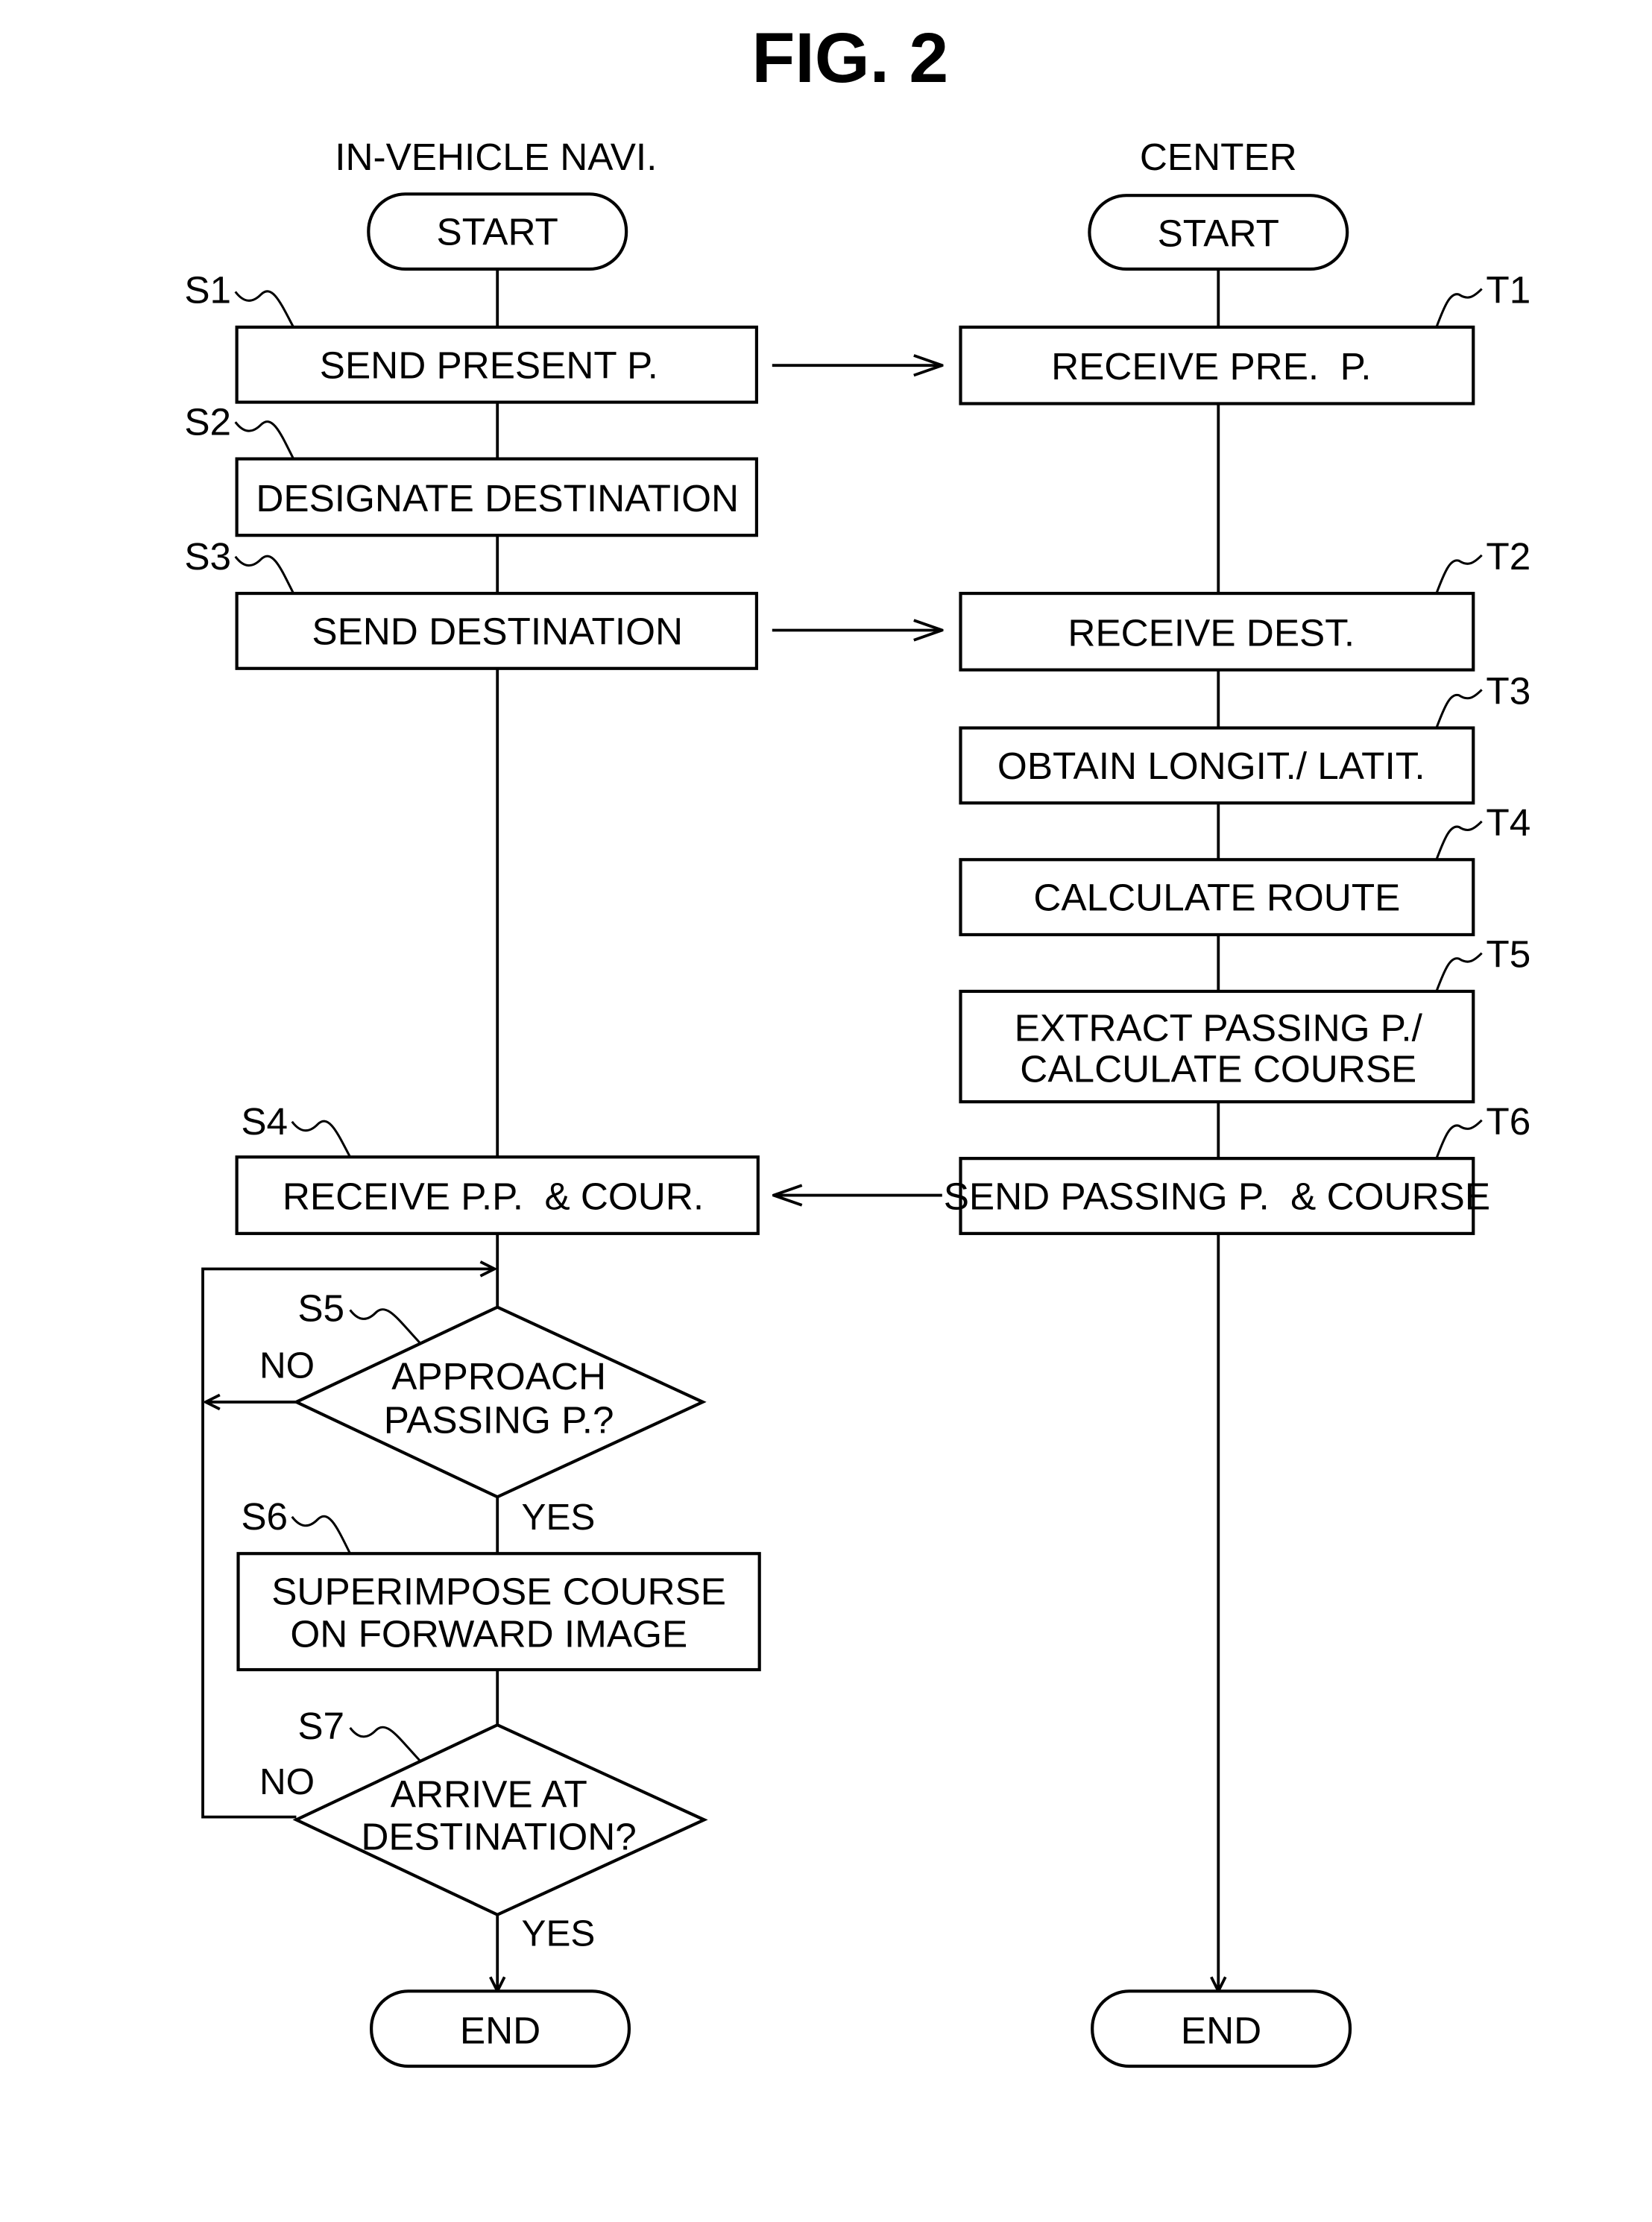 The image size is (1652, 2222). I want to click on svg-text: S1, so click(207, 290).